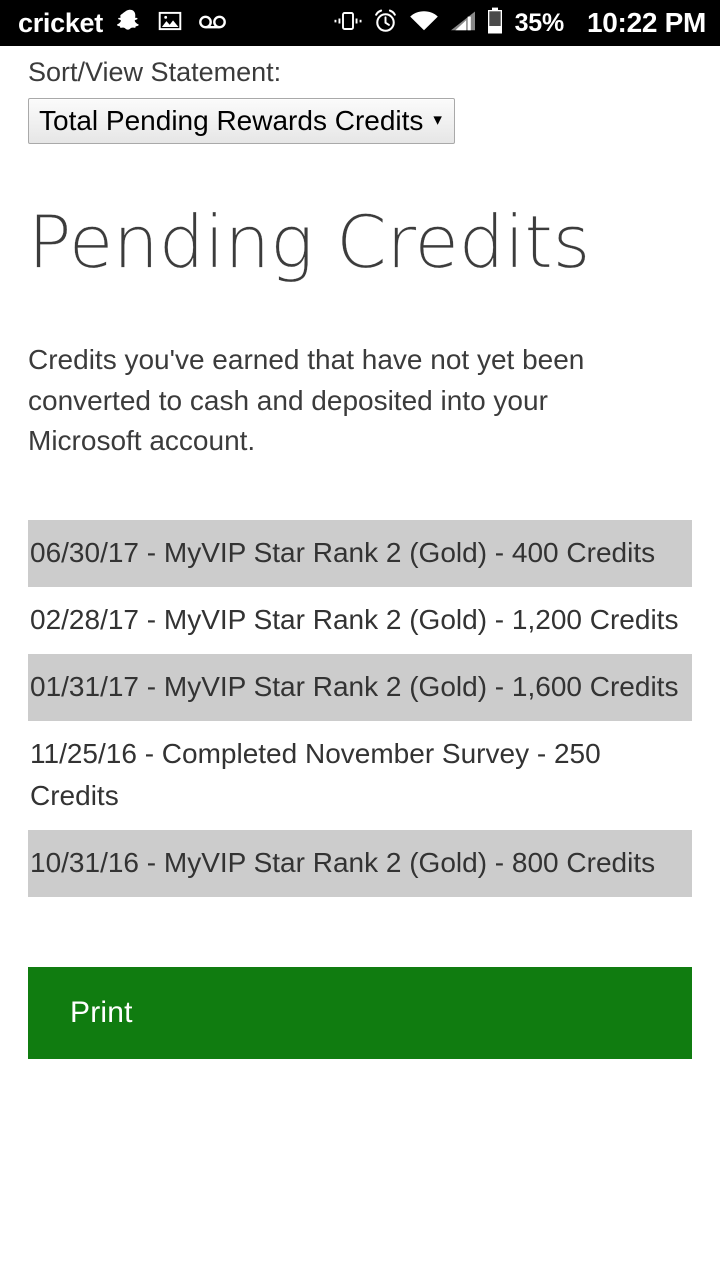 The height and width of the screenshot is (1280, 720). I want to click on status-bar-left-group: cricket, so click(123, 23).